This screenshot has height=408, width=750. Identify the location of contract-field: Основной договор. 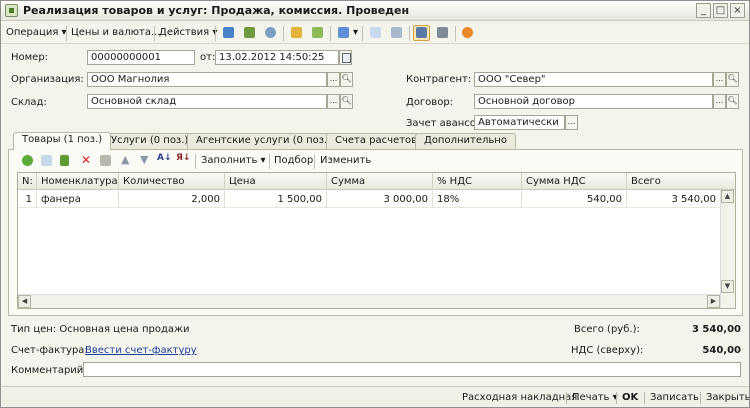
(593, 101).